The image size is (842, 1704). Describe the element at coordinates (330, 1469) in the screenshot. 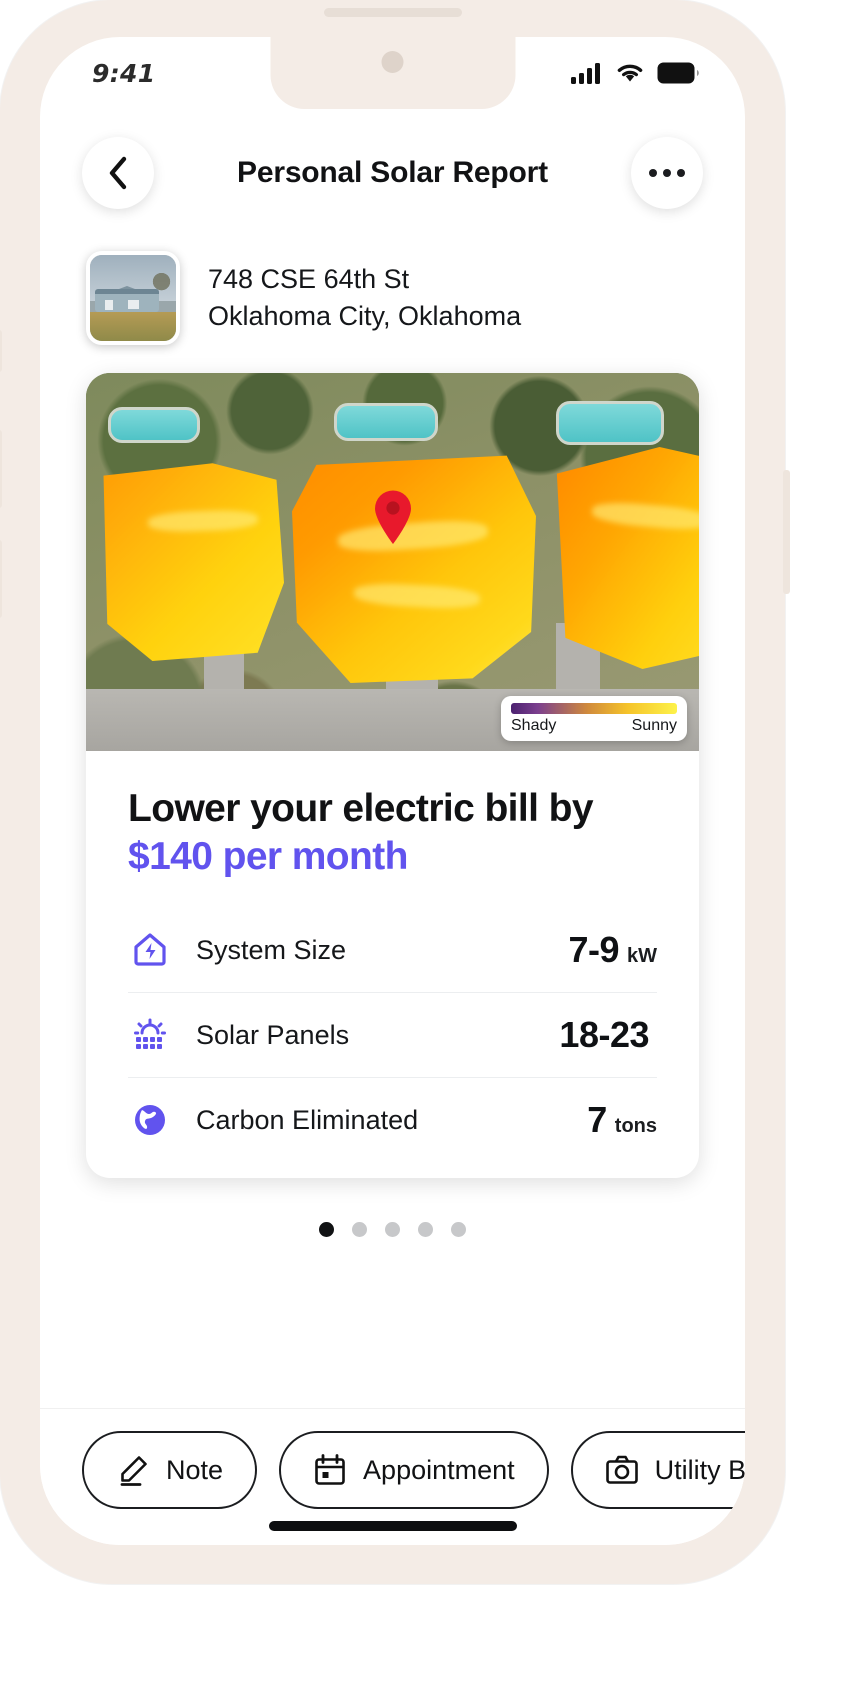

I see `calendar-icon` at that location.